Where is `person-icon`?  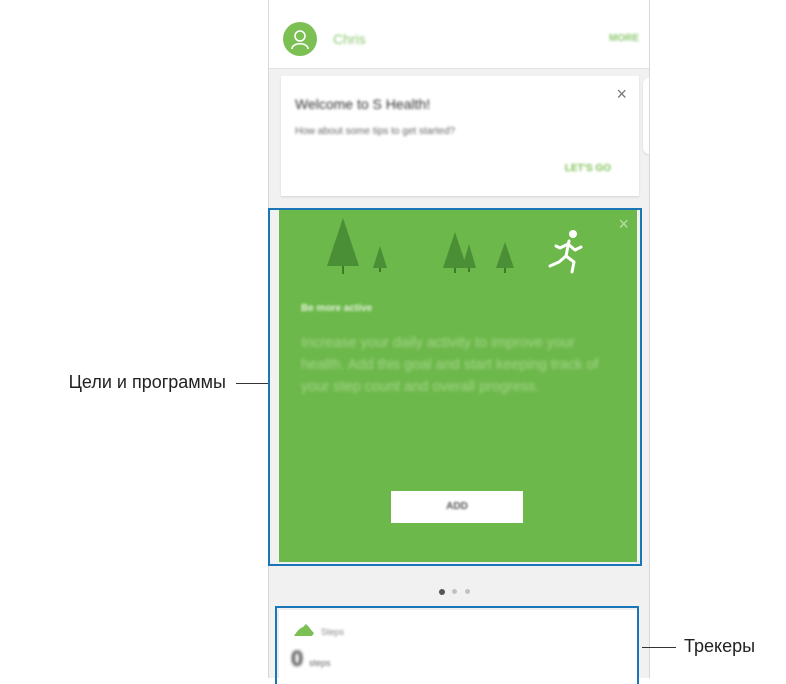
person-icon is located at coordinates (300, 40).